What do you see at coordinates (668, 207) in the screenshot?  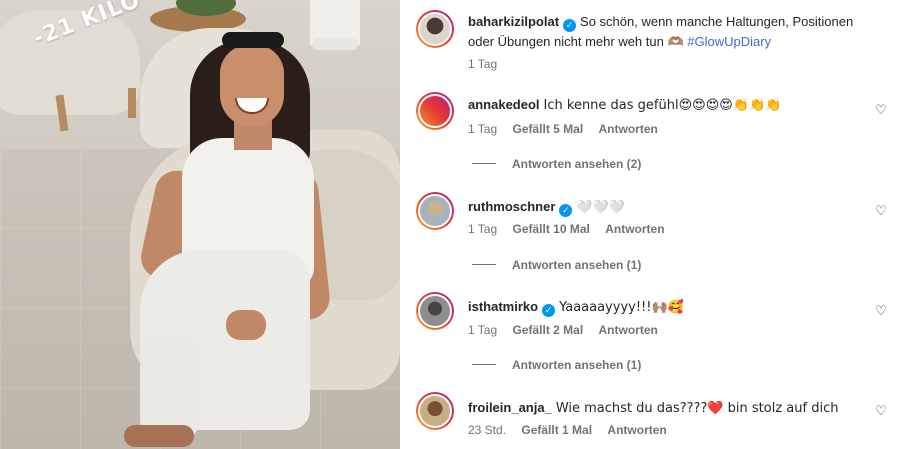 I see `comment: ruthmoschner ✓ 🤍🤍🤍` at bounding box center [668, 207].